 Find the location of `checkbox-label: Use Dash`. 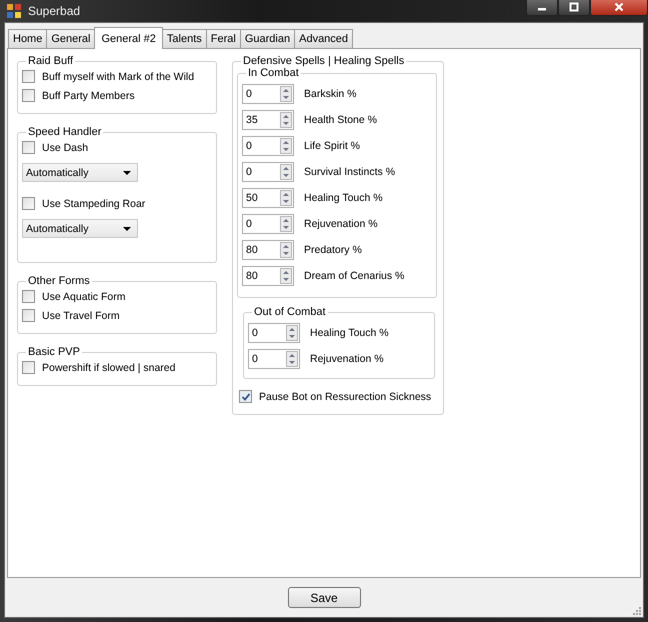

checkbox-label: Use Dash is located at coordinates (65, 148).